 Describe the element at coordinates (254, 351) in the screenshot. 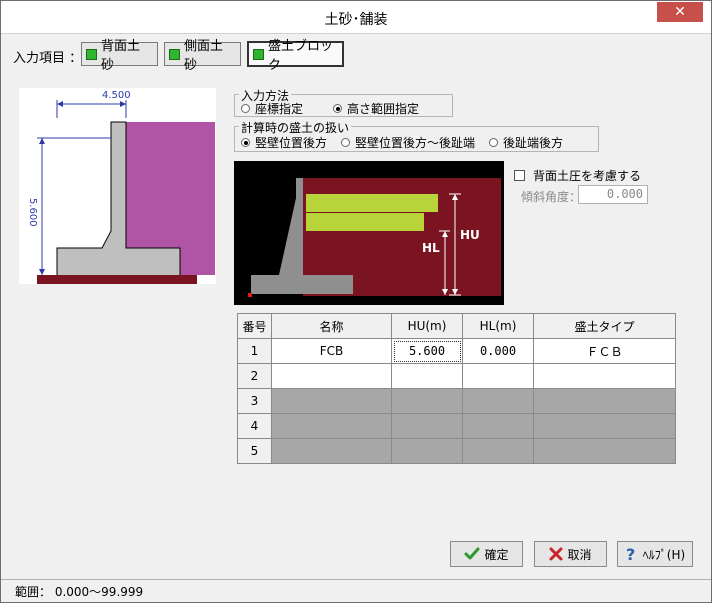

I see `row-number: 1` at that location.